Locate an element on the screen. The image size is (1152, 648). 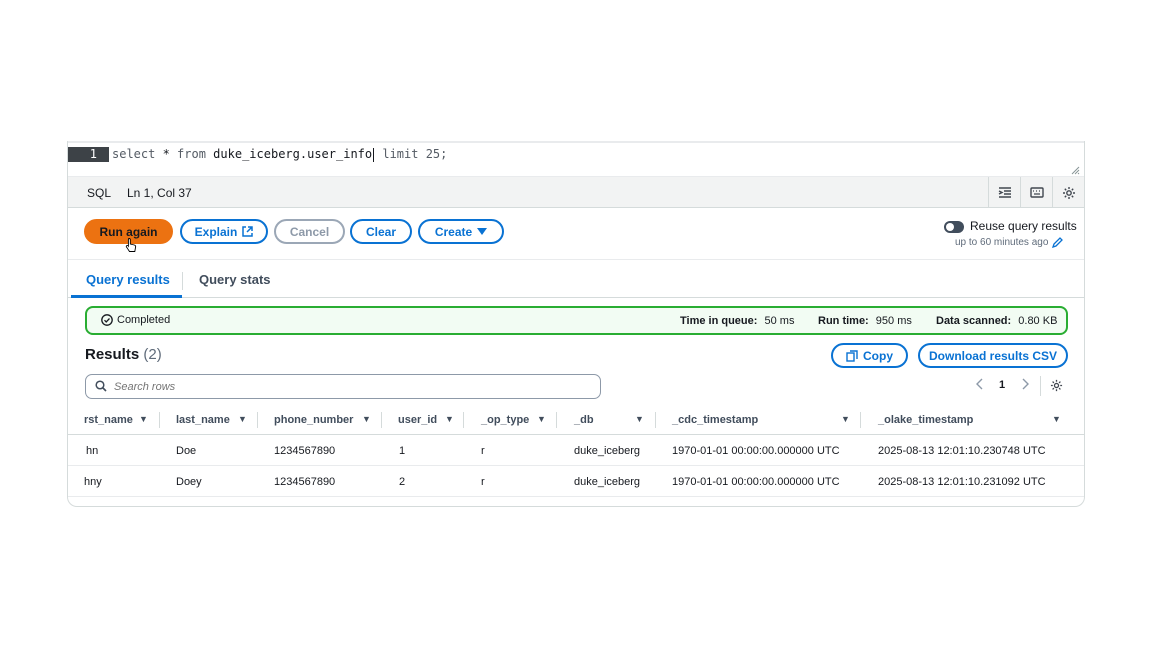
check-circle-icon is located at coordinates (107, 320).